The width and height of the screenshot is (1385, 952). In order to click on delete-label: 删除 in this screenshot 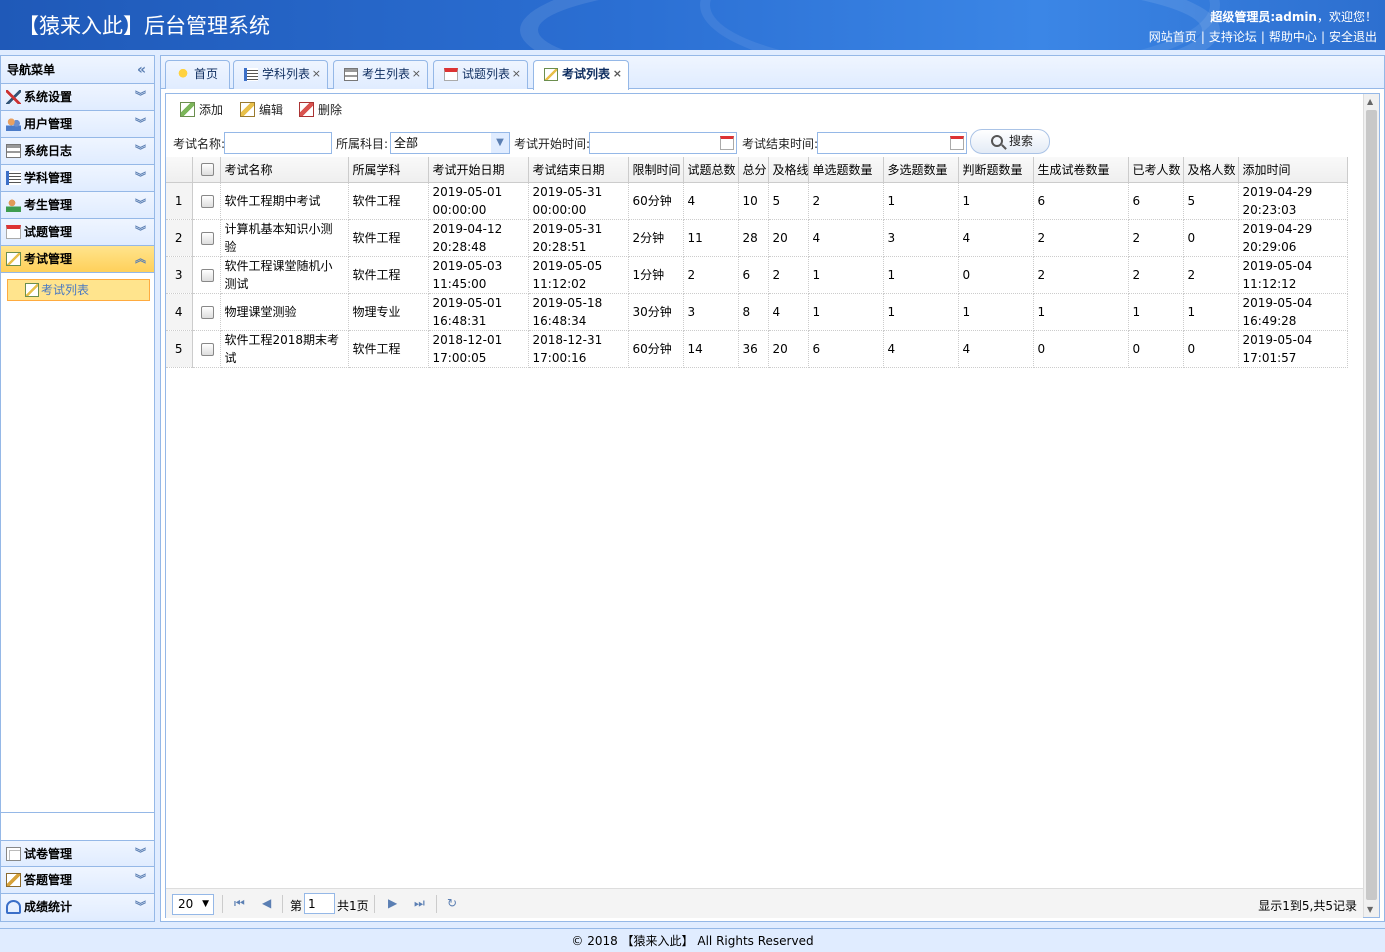, I will do `click(330, 110)`.